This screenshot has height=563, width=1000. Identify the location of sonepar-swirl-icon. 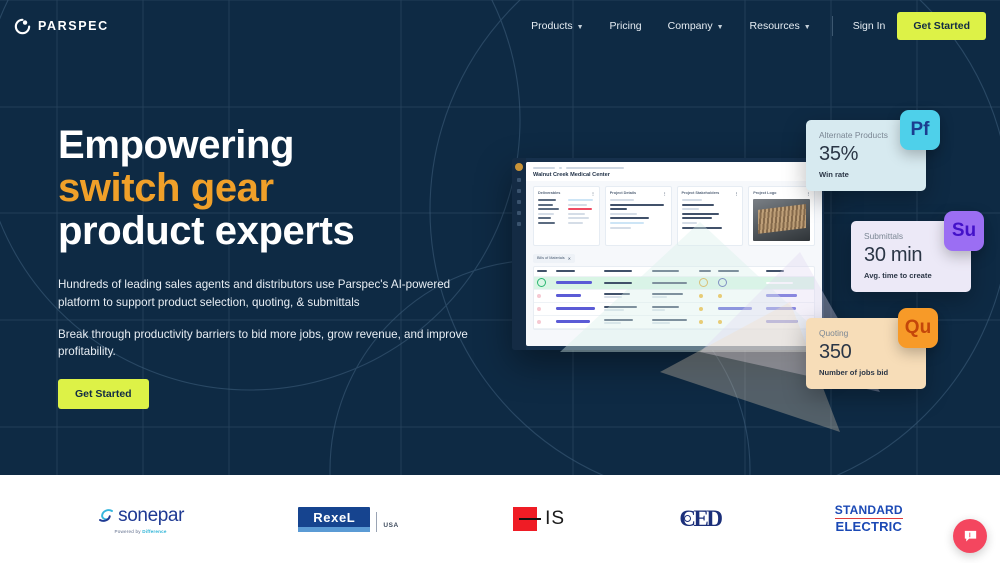
(106, 515).